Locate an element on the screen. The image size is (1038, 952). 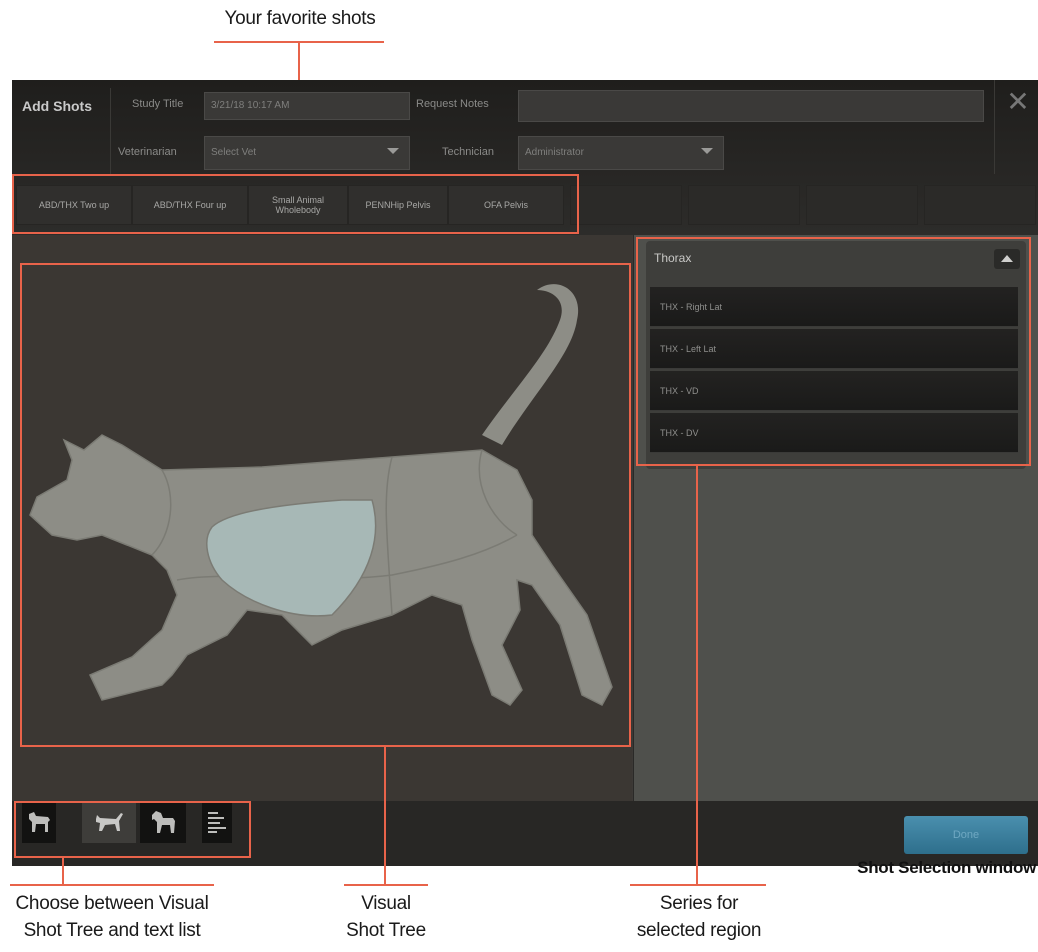
close-icon: ✕ is located at coordinates (1018, 102).